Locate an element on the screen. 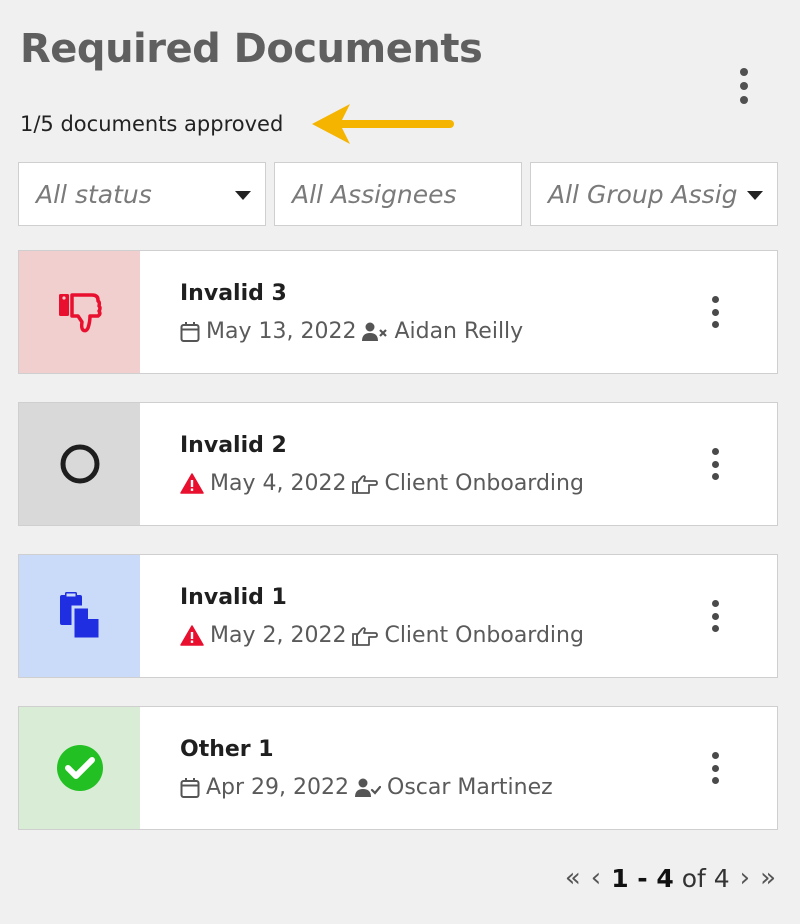 This screenshot has width=800, height=924. check-circle-icon is located at coordinates (79, 768).